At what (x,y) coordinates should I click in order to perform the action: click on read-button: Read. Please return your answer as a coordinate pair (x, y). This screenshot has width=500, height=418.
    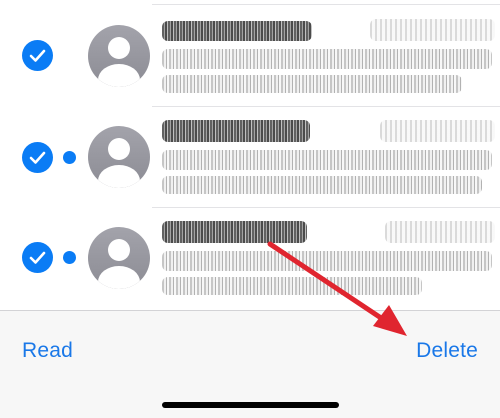
    Looking at the image, I should click on (47, 351).